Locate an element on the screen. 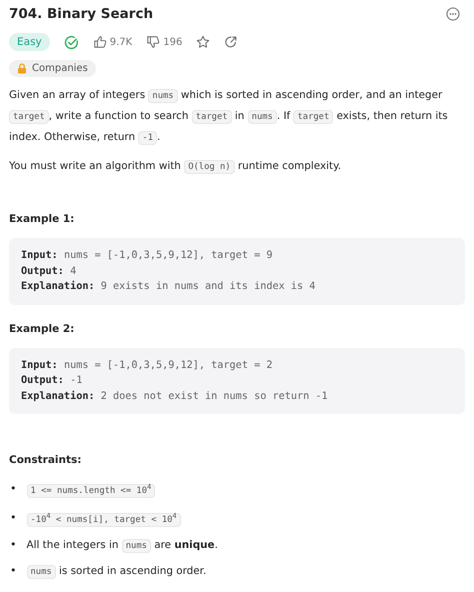 The image size is (474, 592). thumbs-up-icon is located at coordinates (99, 42).